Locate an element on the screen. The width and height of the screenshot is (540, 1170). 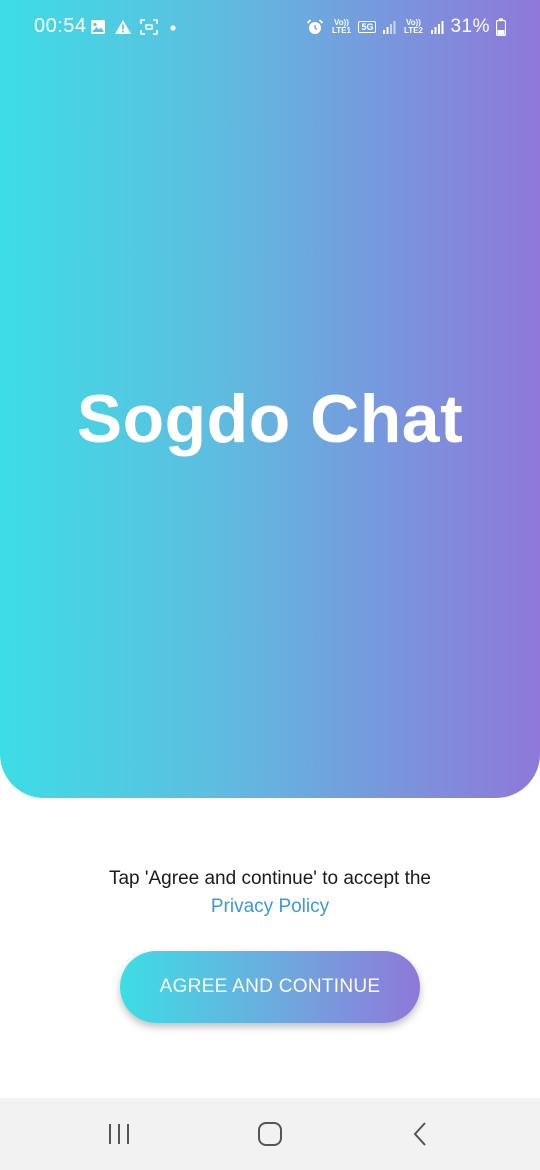
home-icon is located at coordinates (270, 1134).